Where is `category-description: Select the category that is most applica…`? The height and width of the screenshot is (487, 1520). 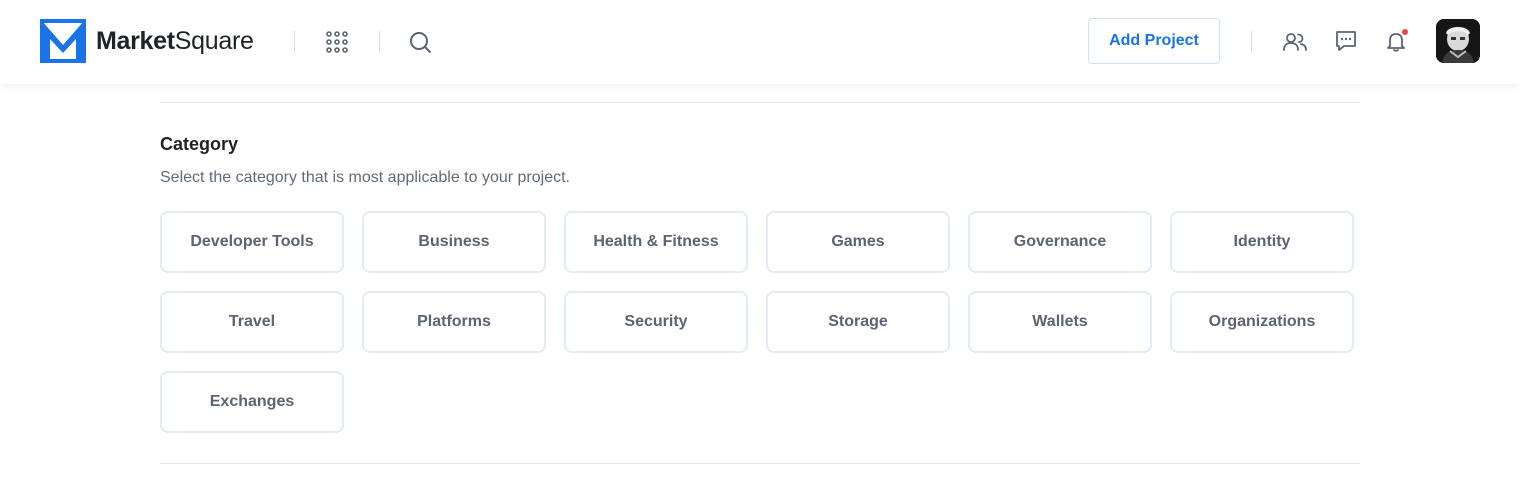
category-description: Select the category that is most applica… is located at coordinates (365, 177).